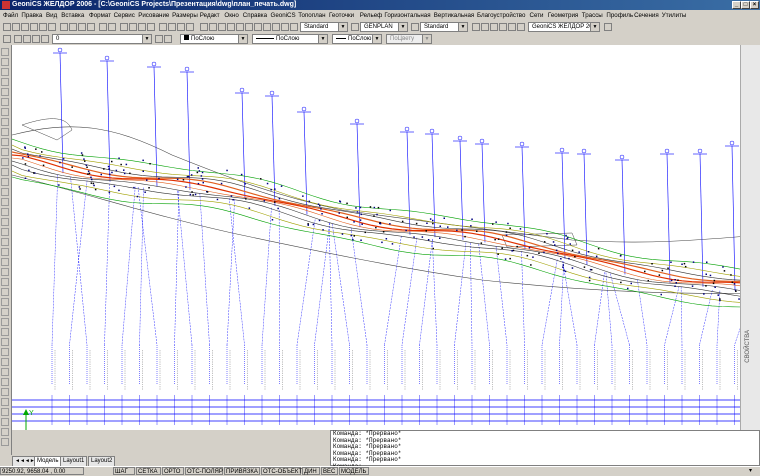  What do you see at coordinates (5, 332) in the screenshot?
I see `trim-icon` at bounding box center [5, 332].